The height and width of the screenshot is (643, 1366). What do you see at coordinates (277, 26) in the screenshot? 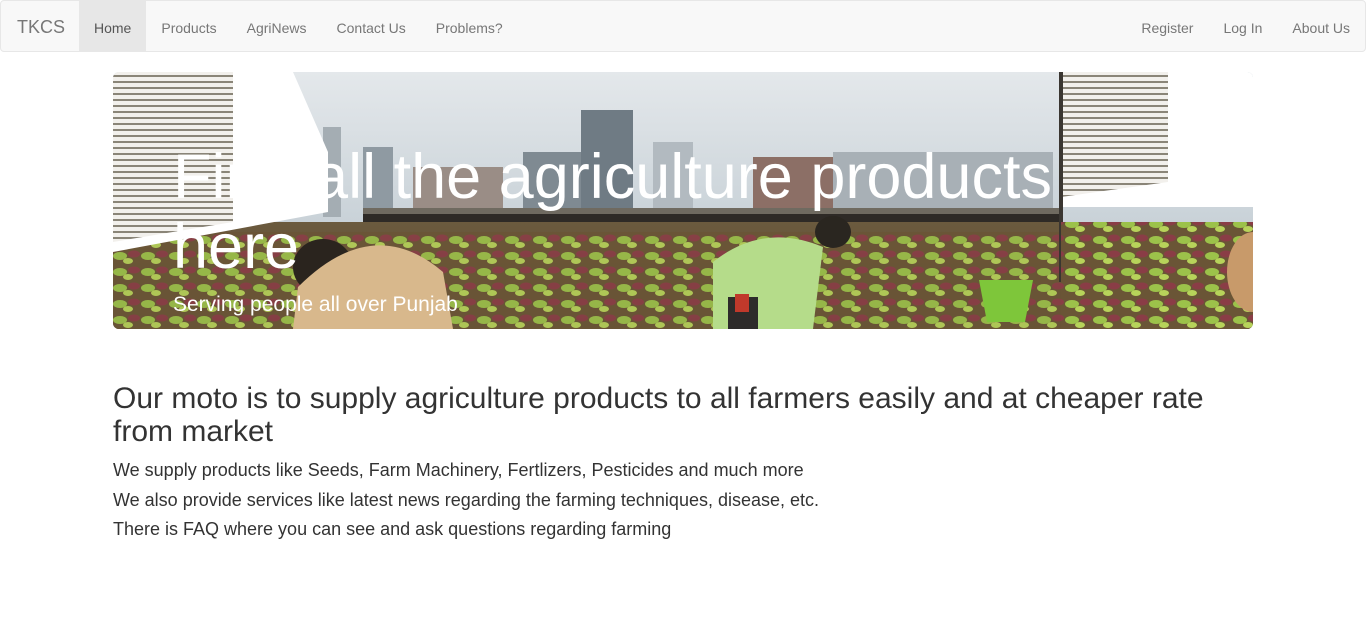
I see `nav-agrinews: AgriNews` at bounding box center [277, 26].